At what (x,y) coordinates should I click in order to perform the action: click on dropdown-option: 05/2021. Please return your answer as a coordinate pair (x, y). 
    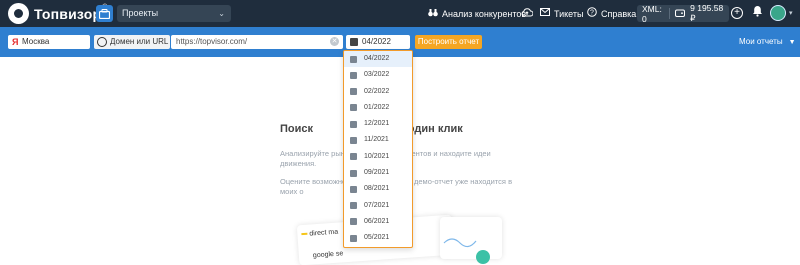
    Looking at the image, I should click on (378, 238).